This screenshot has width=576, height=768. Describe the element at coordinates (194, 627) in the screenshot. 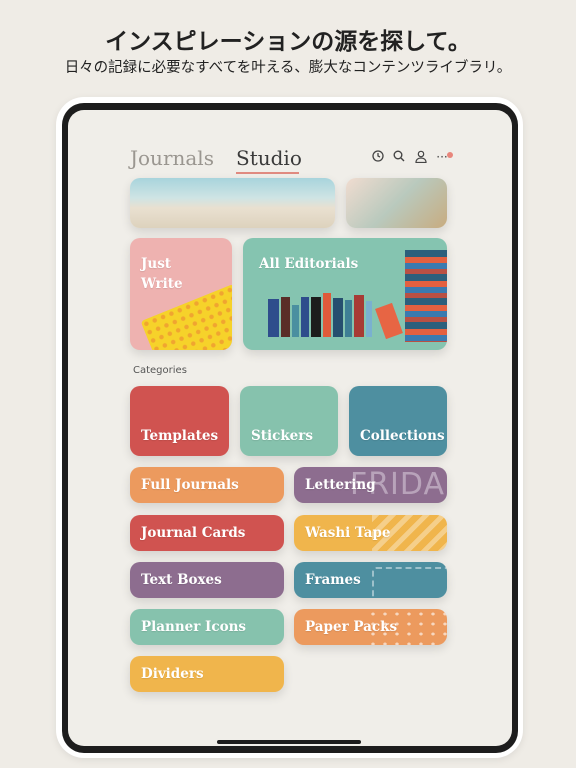

I see `category-label: Planner Icons` at that location.